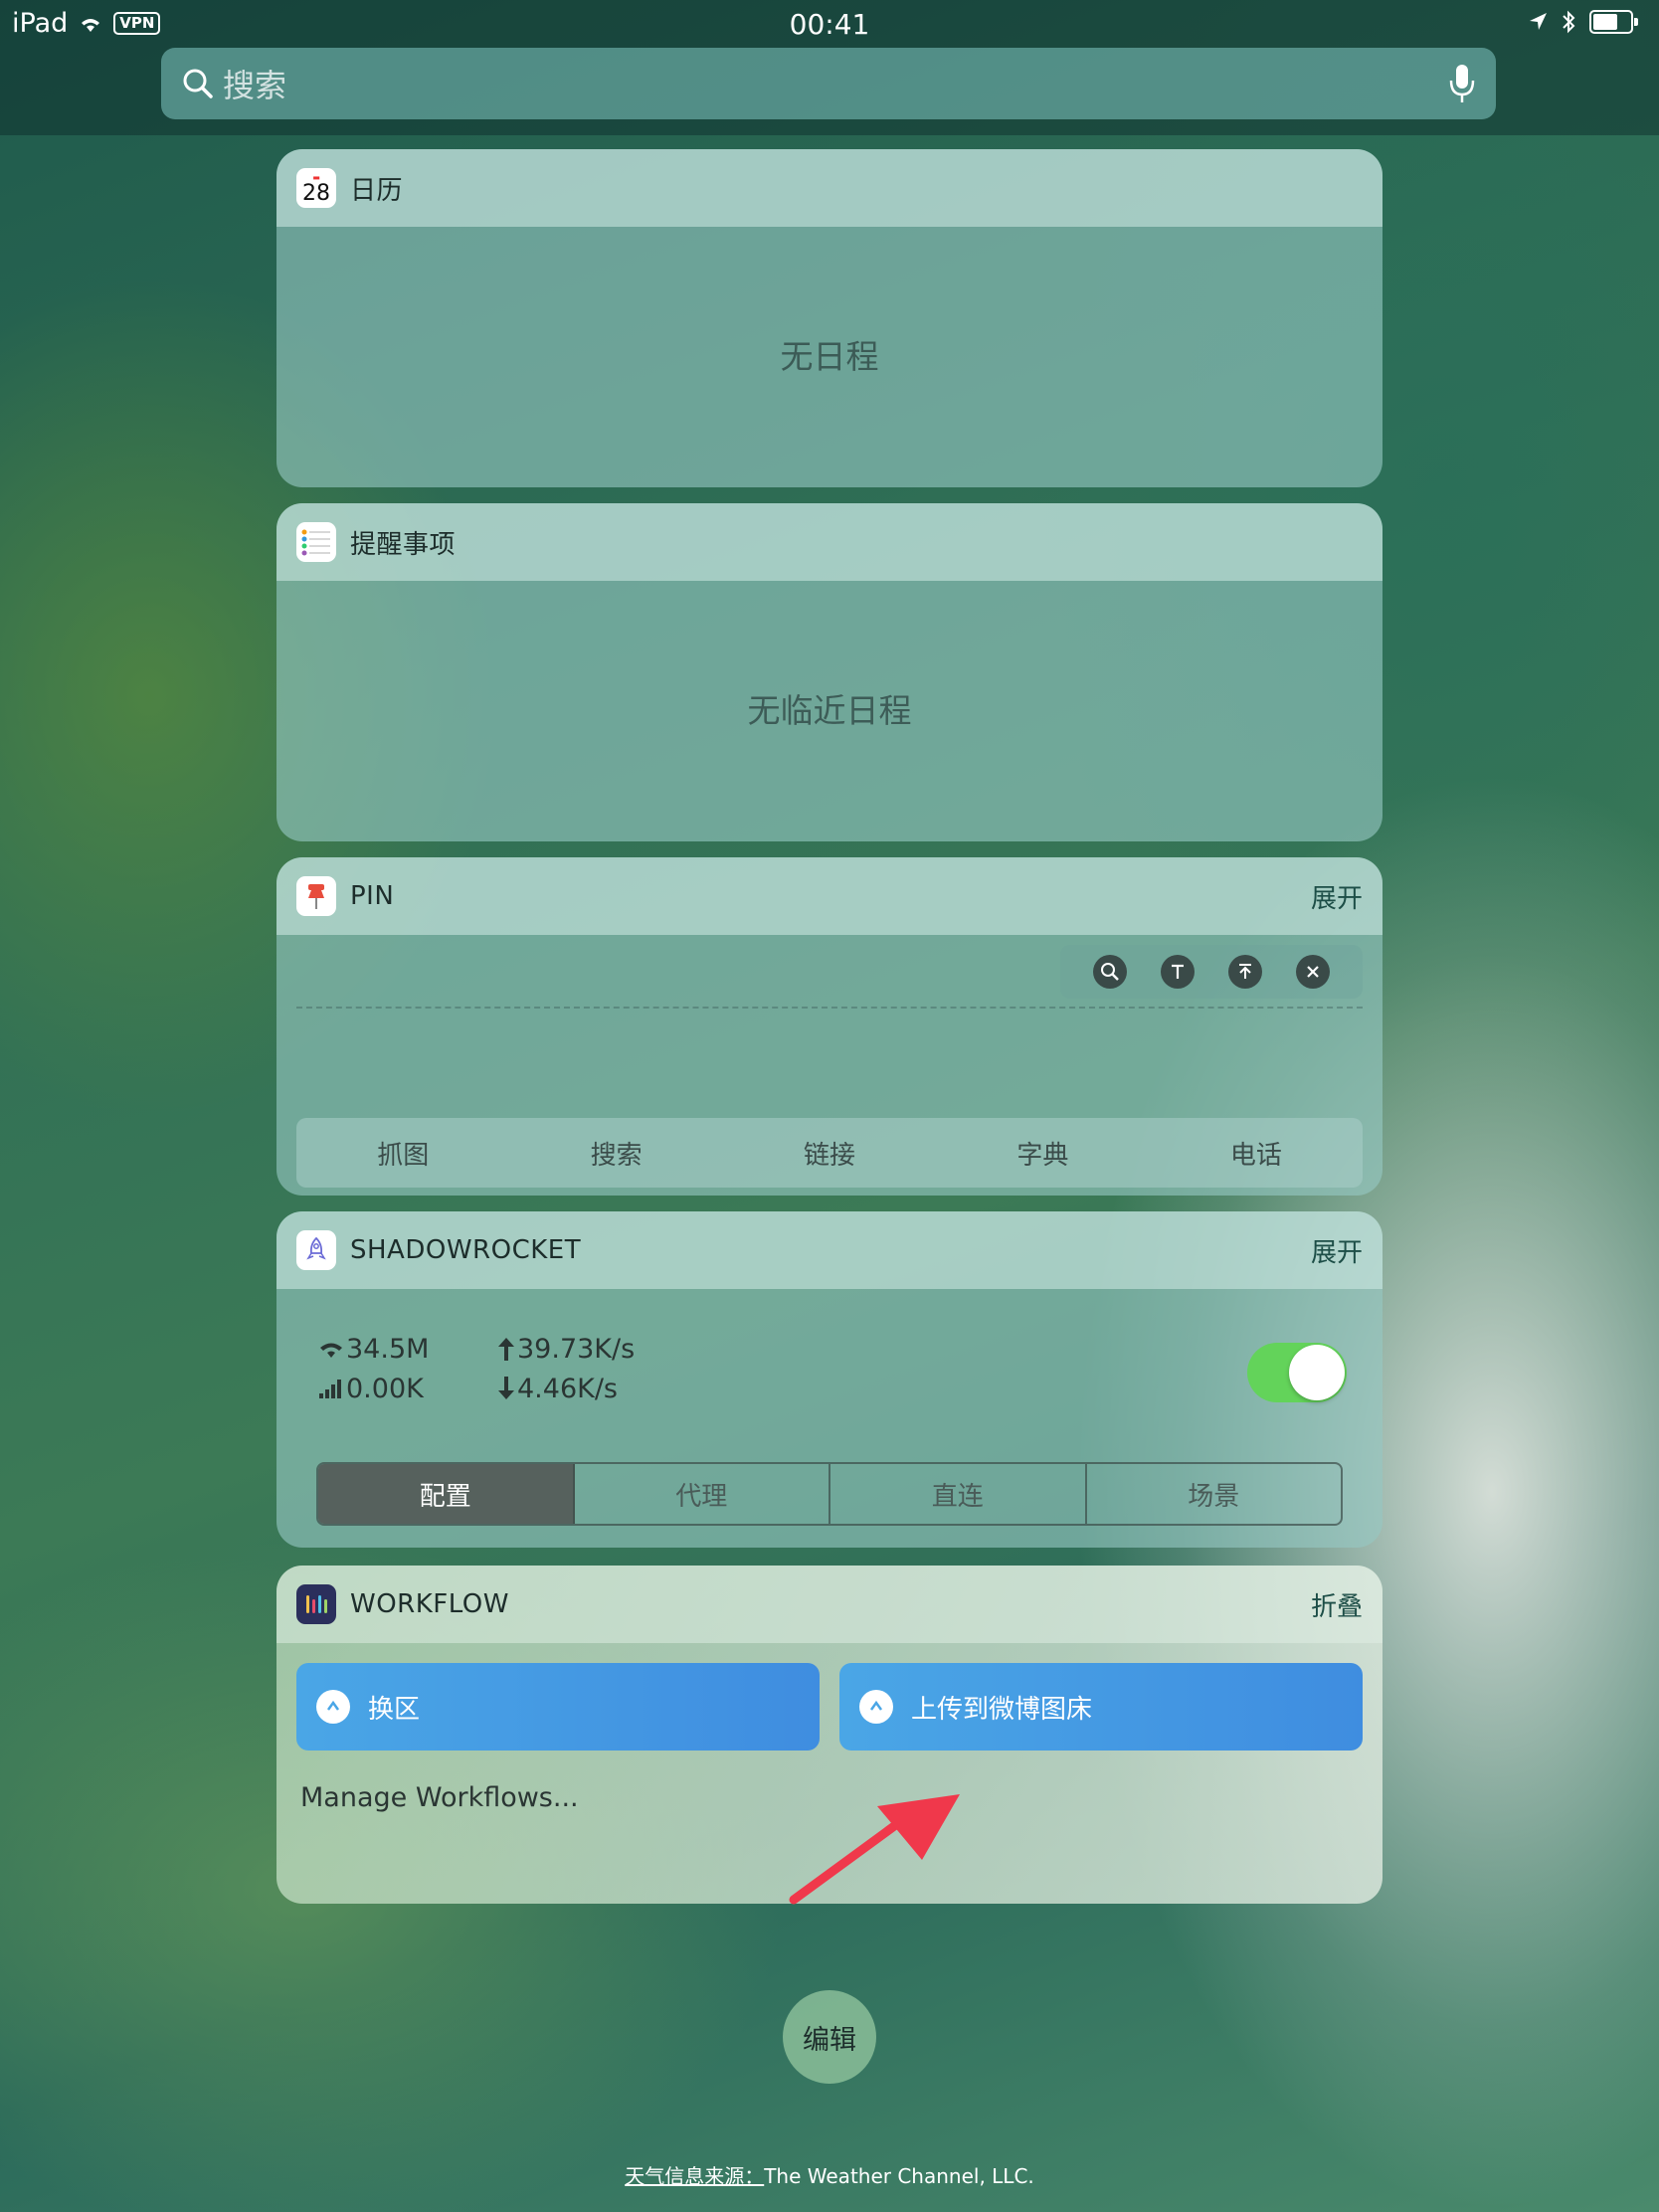 The image size is (1659, 2212). Describe the element at coordinates (829, 1604) in the screenshot. I see `widget-header: WORKFLOW 折叠` at that location.